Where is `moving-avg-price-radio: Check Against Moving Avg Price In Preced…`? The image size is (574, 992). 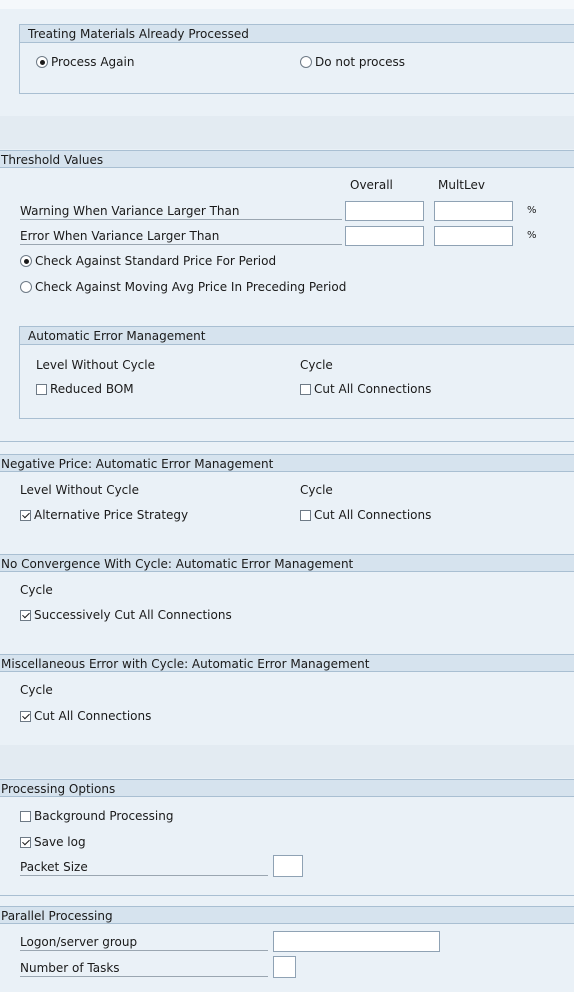
moving-avg-price-radio: Check Against Moving Avg Price In Preced… is located at coordinates (183, 287).